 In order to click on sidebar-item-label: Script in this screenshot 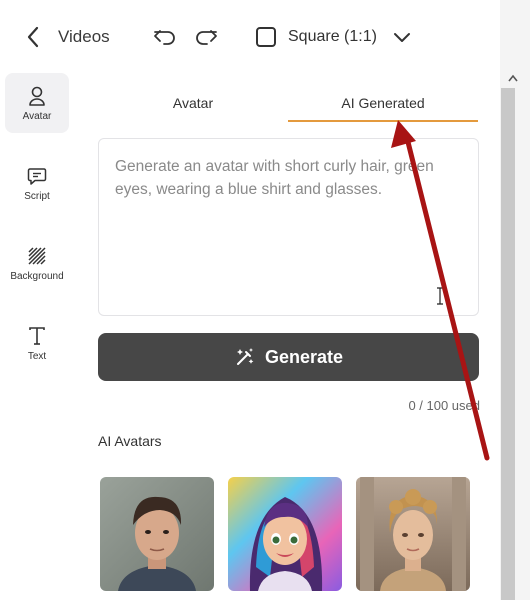, I will do `click(37, 196)`.